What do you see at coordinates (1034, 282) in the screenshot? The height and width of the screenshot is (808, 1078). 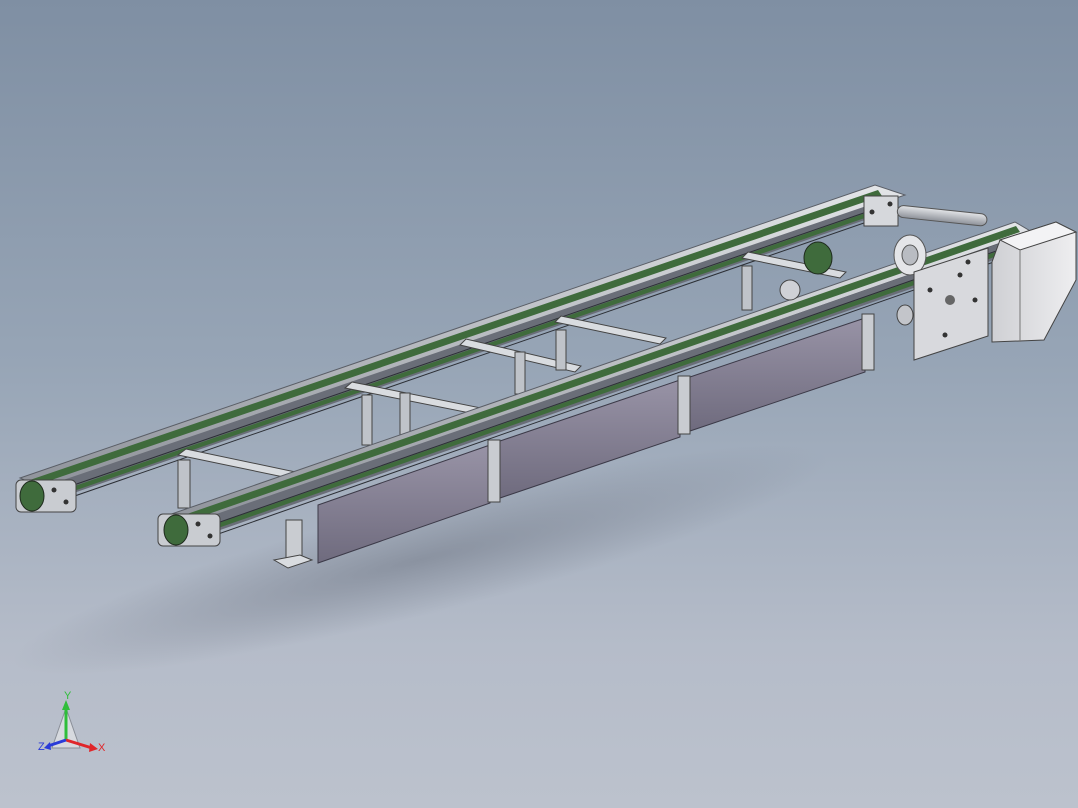 I see `motor-housing` at bounding box center [1034, 282].